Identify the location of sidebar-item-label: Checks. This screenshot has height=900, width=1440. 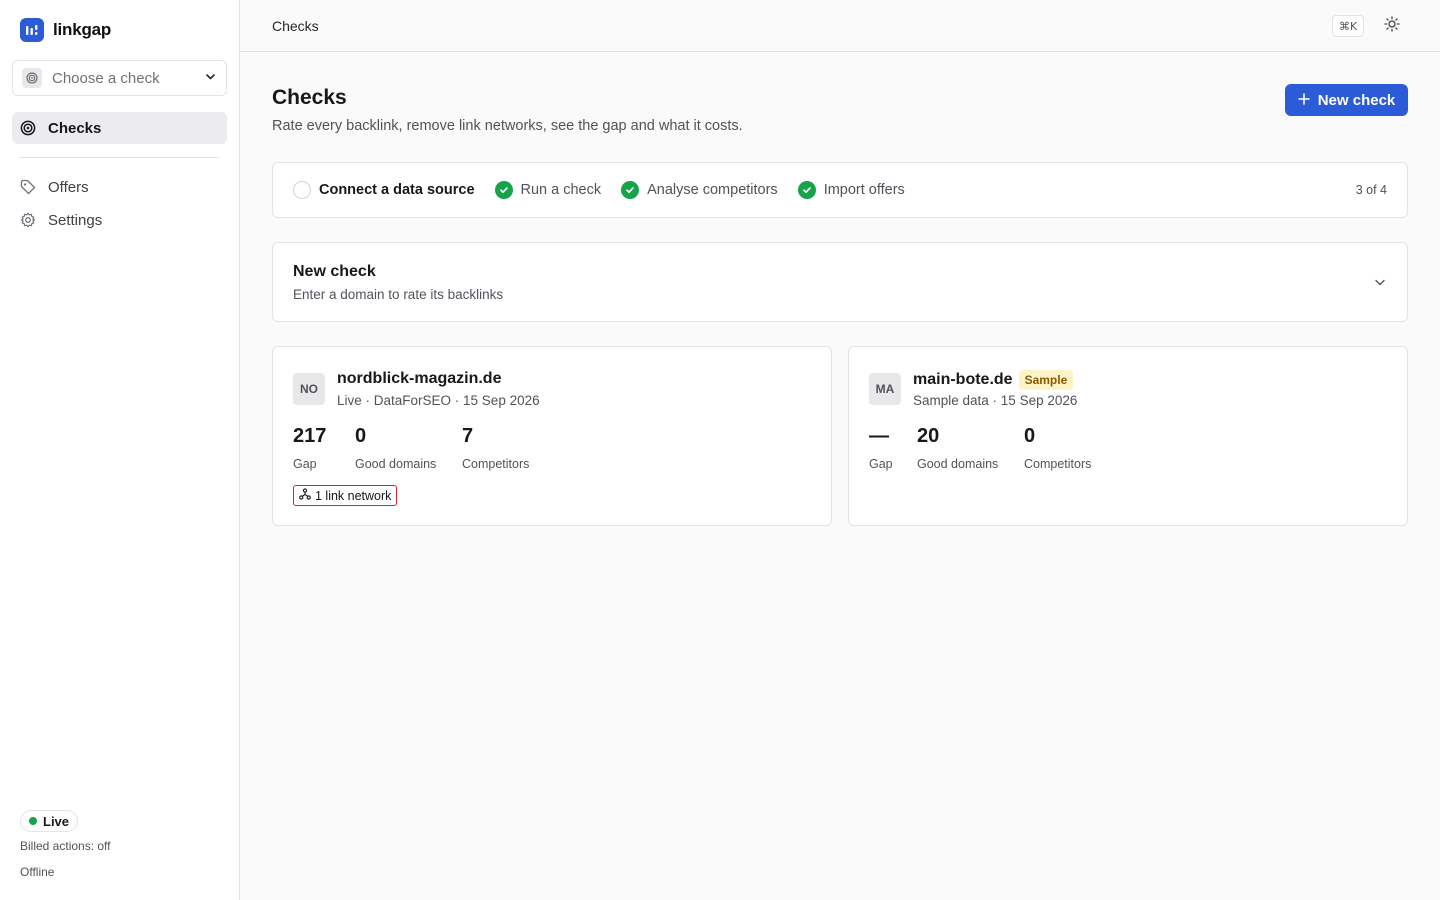
(75, 128).